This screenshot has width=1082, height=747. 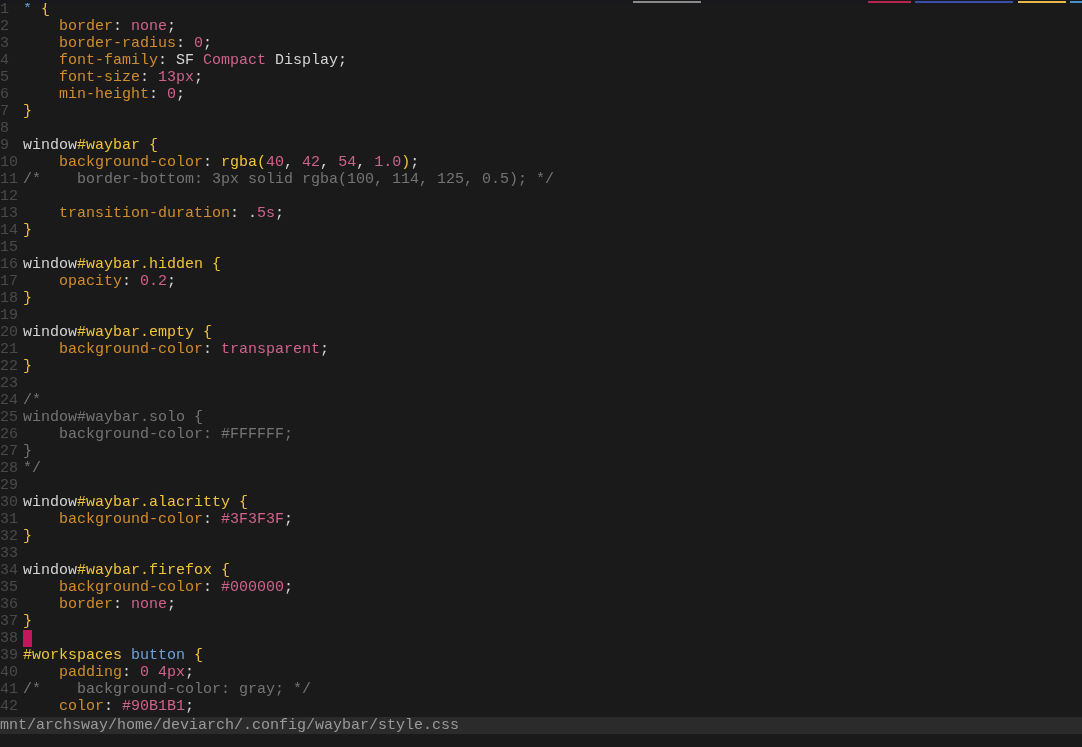 What do you see at coordinates (91, 145) in the screenshot?
I see `code-line: window#waybar {` at bounding box center [91, 145].